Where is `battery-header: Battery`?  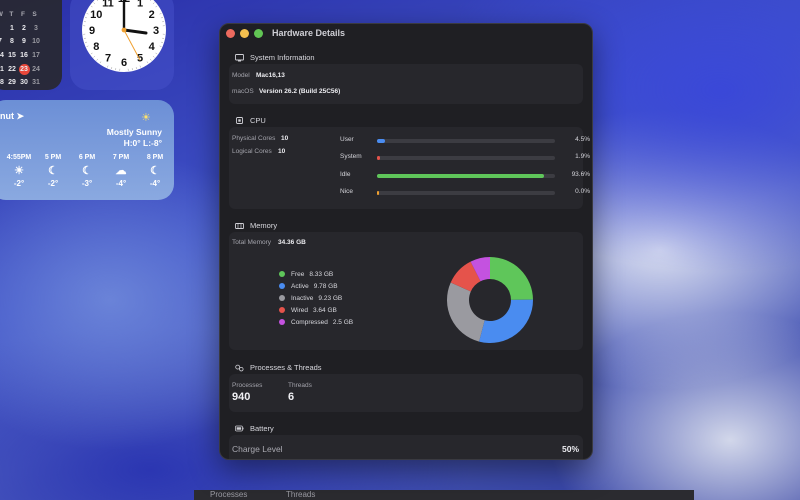 battery-header: Battery is located at coordinates (254, 428).